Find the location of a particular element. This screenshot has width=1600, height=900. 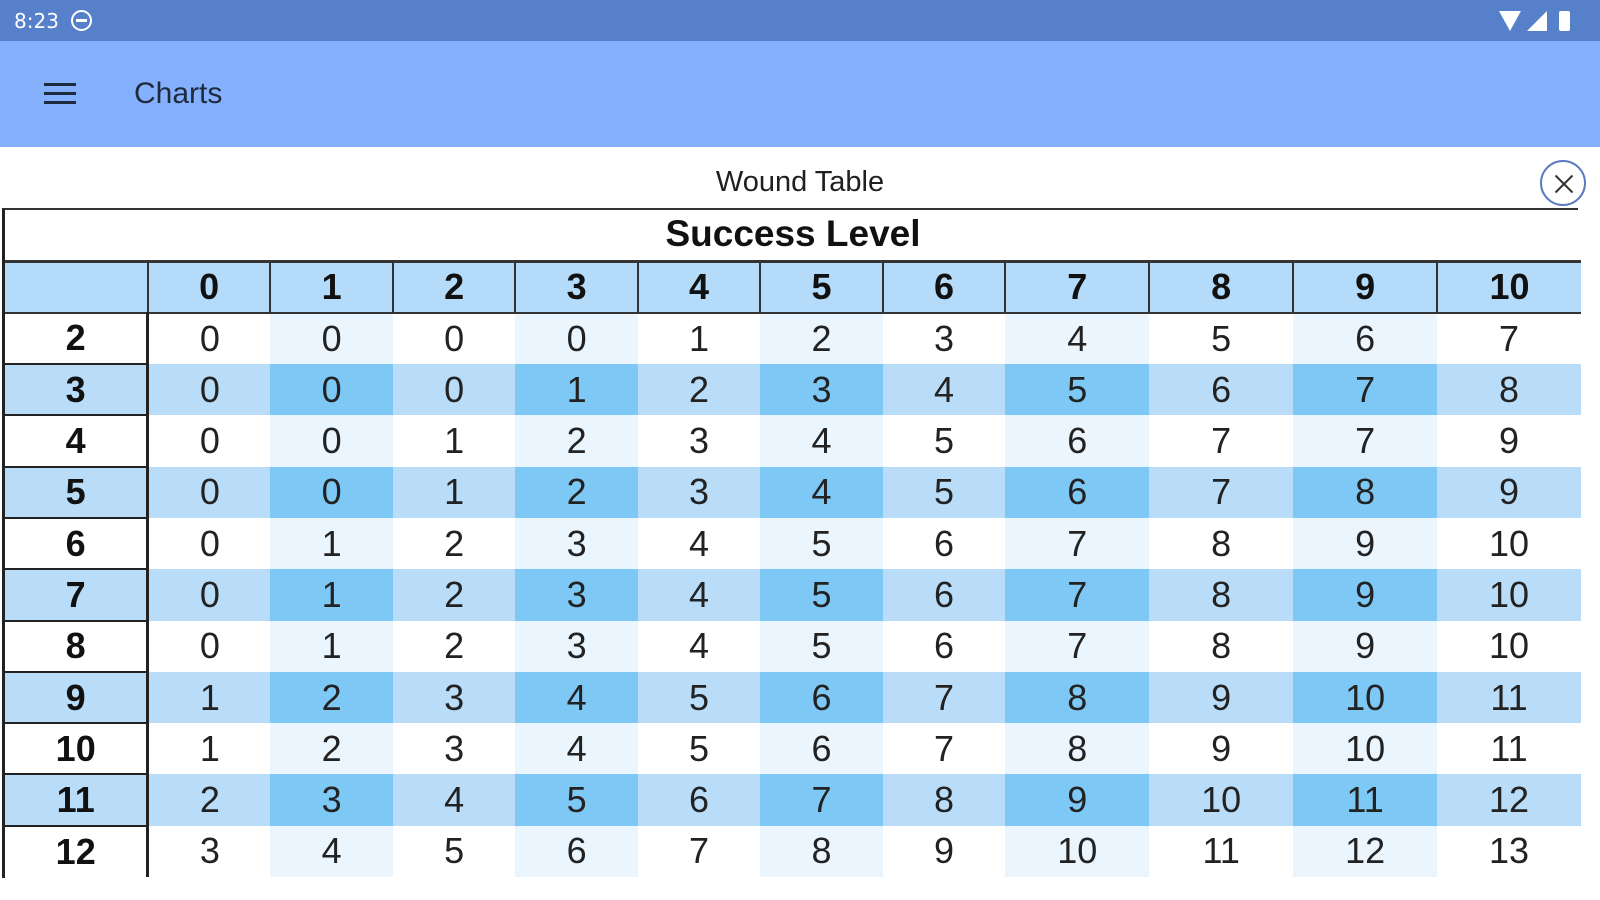

table-row: 10 1 2 3 4 5 6 7 8 9 10 11 is located at coordinates (793, 749).